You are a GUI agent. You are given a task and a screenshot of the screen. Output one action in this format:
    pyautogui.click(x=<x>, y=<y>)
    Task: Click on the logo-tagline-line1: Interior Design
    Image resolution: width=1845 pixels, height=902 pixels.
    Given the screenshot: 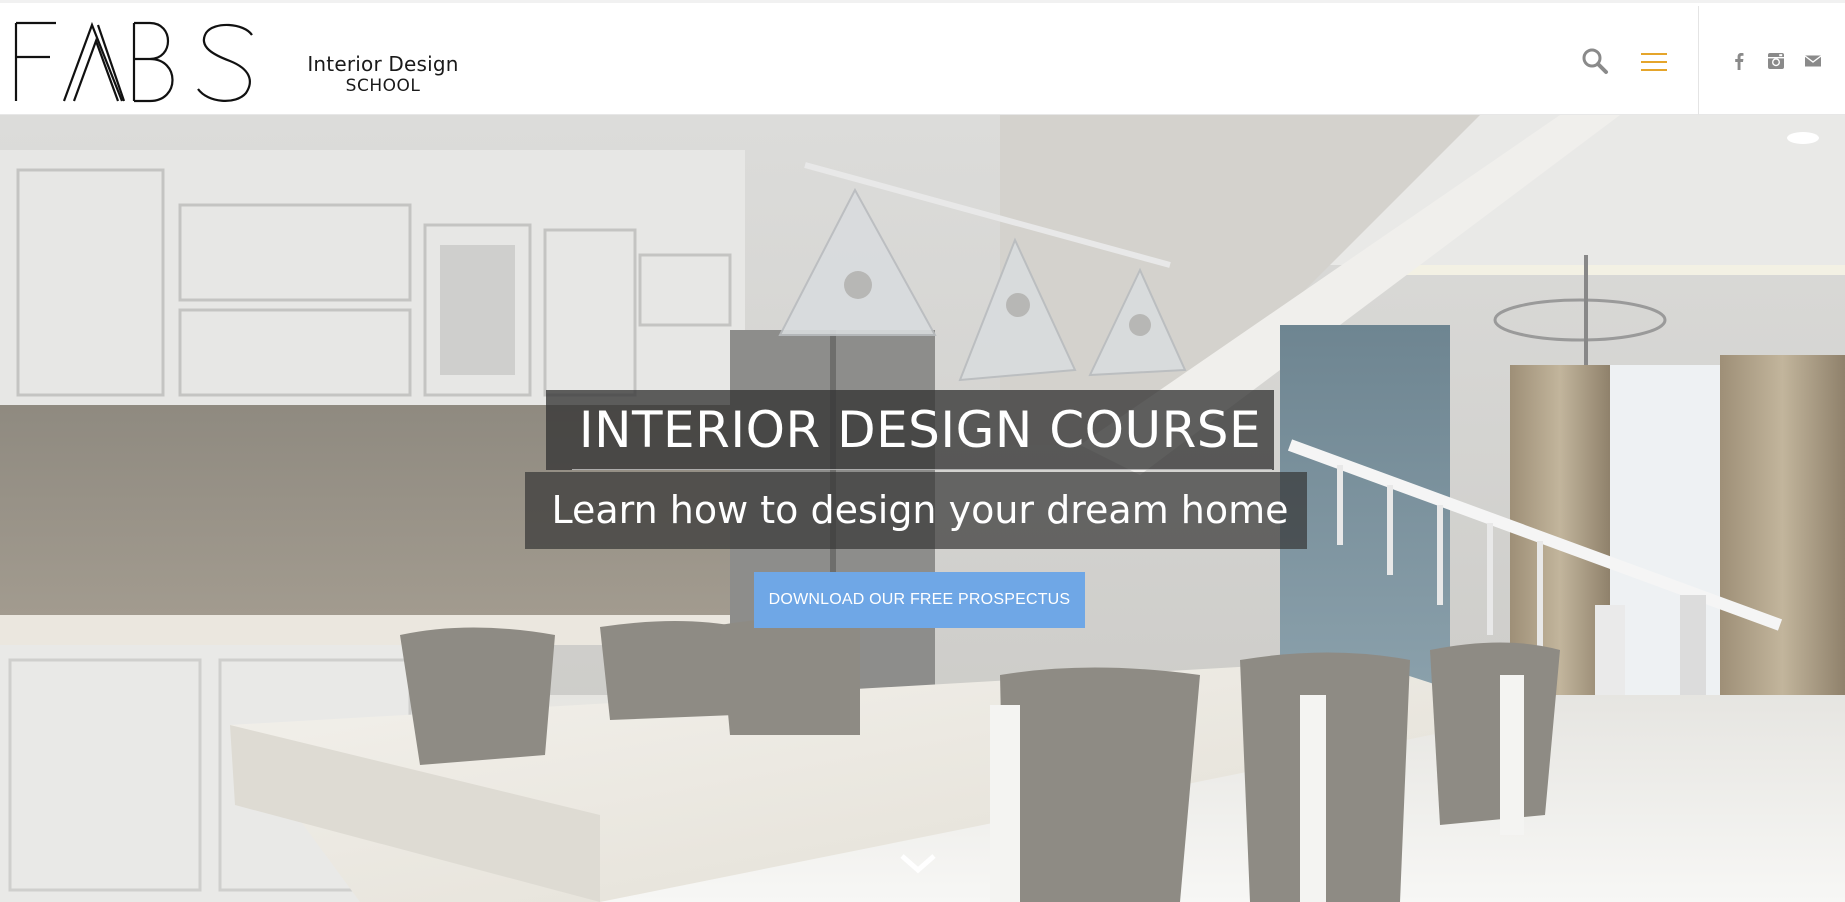 What is the action you would take?
    pyautogui.click(x=383, y=64)
    